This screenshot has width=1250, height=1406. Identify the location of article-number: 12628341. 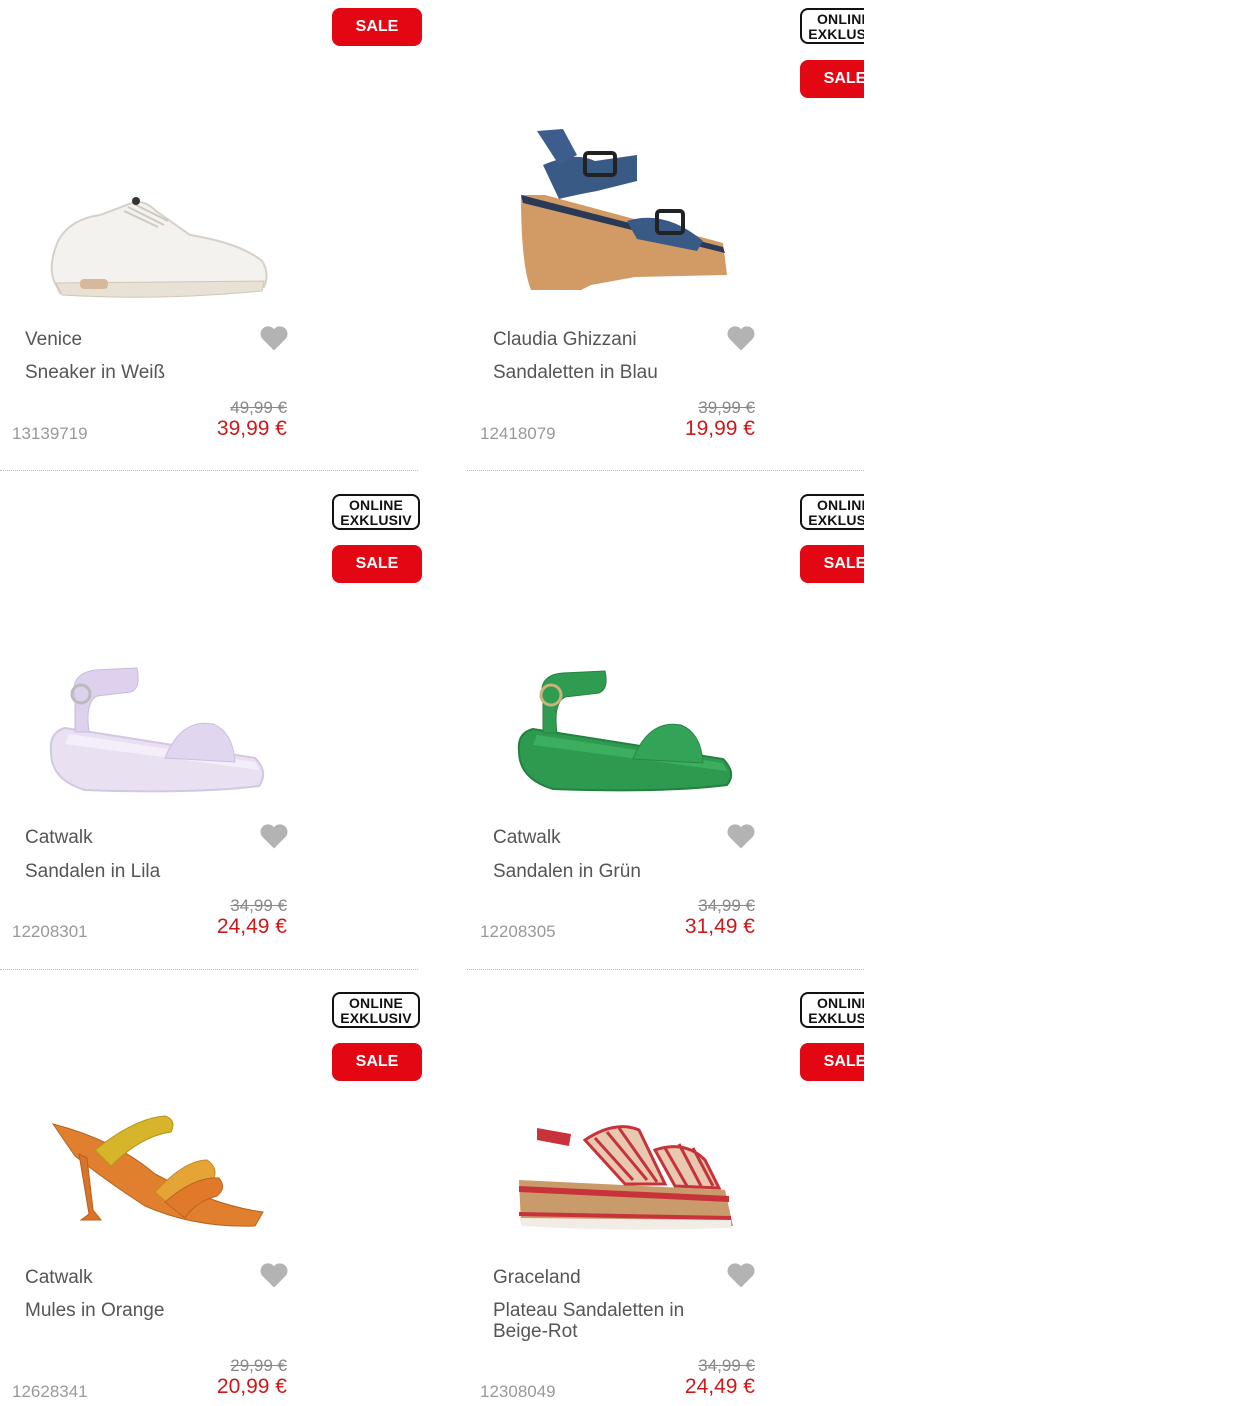
(50, 1391).